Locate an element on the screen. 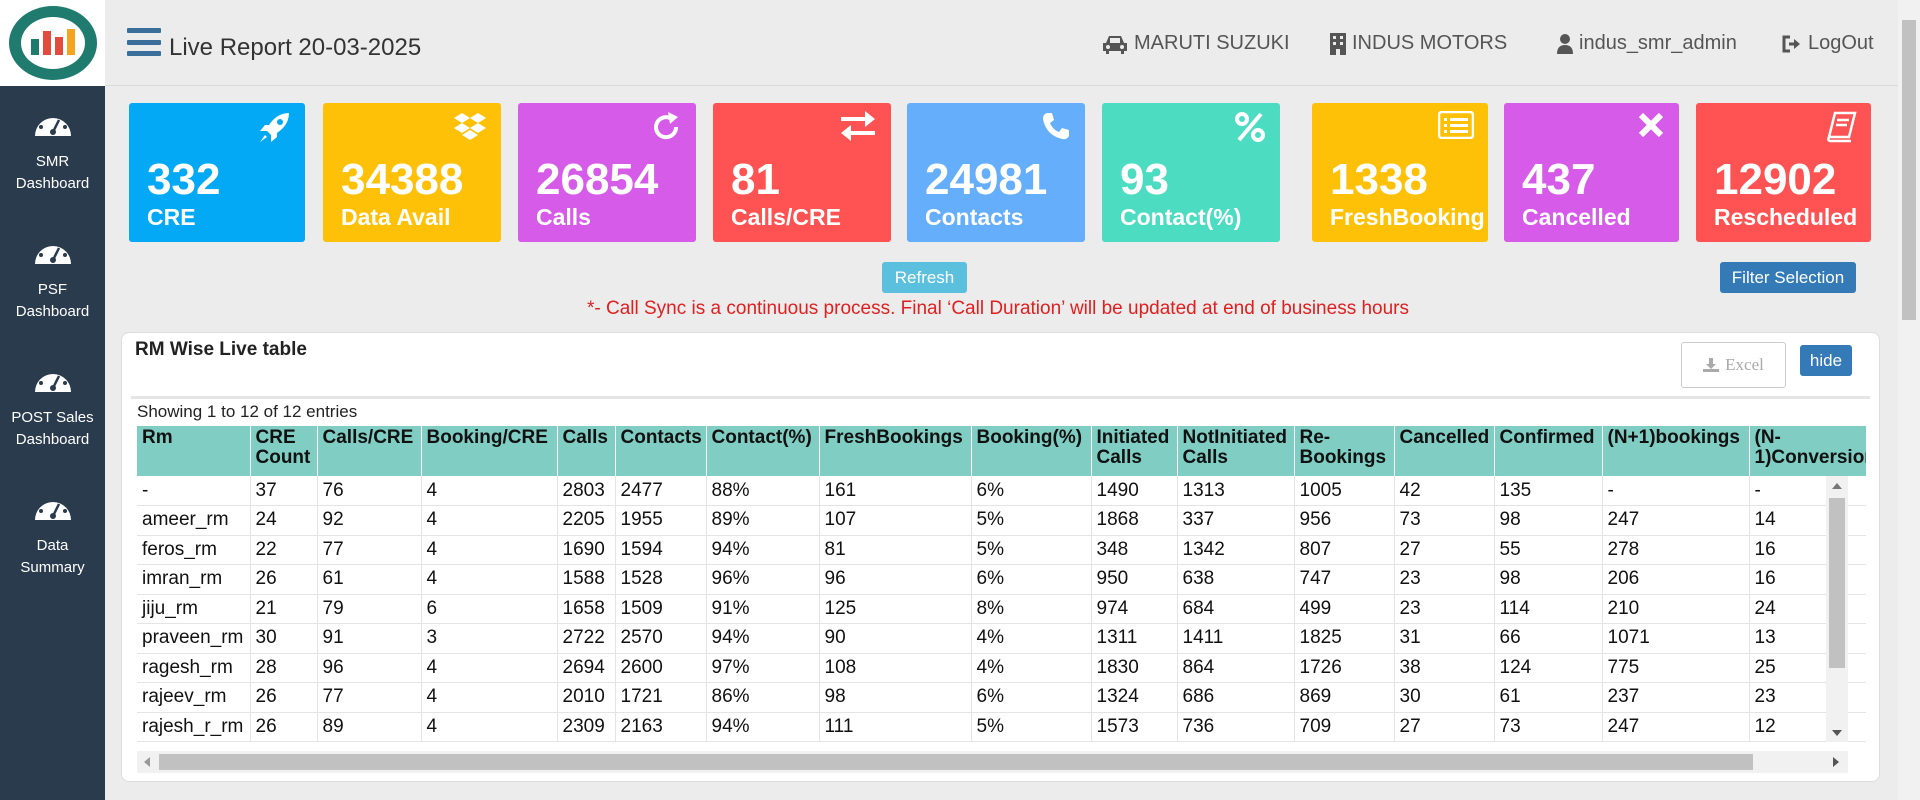 This screenshot has height=800, width=1920. scroll-left-icon is located at coordinates (146, 762).